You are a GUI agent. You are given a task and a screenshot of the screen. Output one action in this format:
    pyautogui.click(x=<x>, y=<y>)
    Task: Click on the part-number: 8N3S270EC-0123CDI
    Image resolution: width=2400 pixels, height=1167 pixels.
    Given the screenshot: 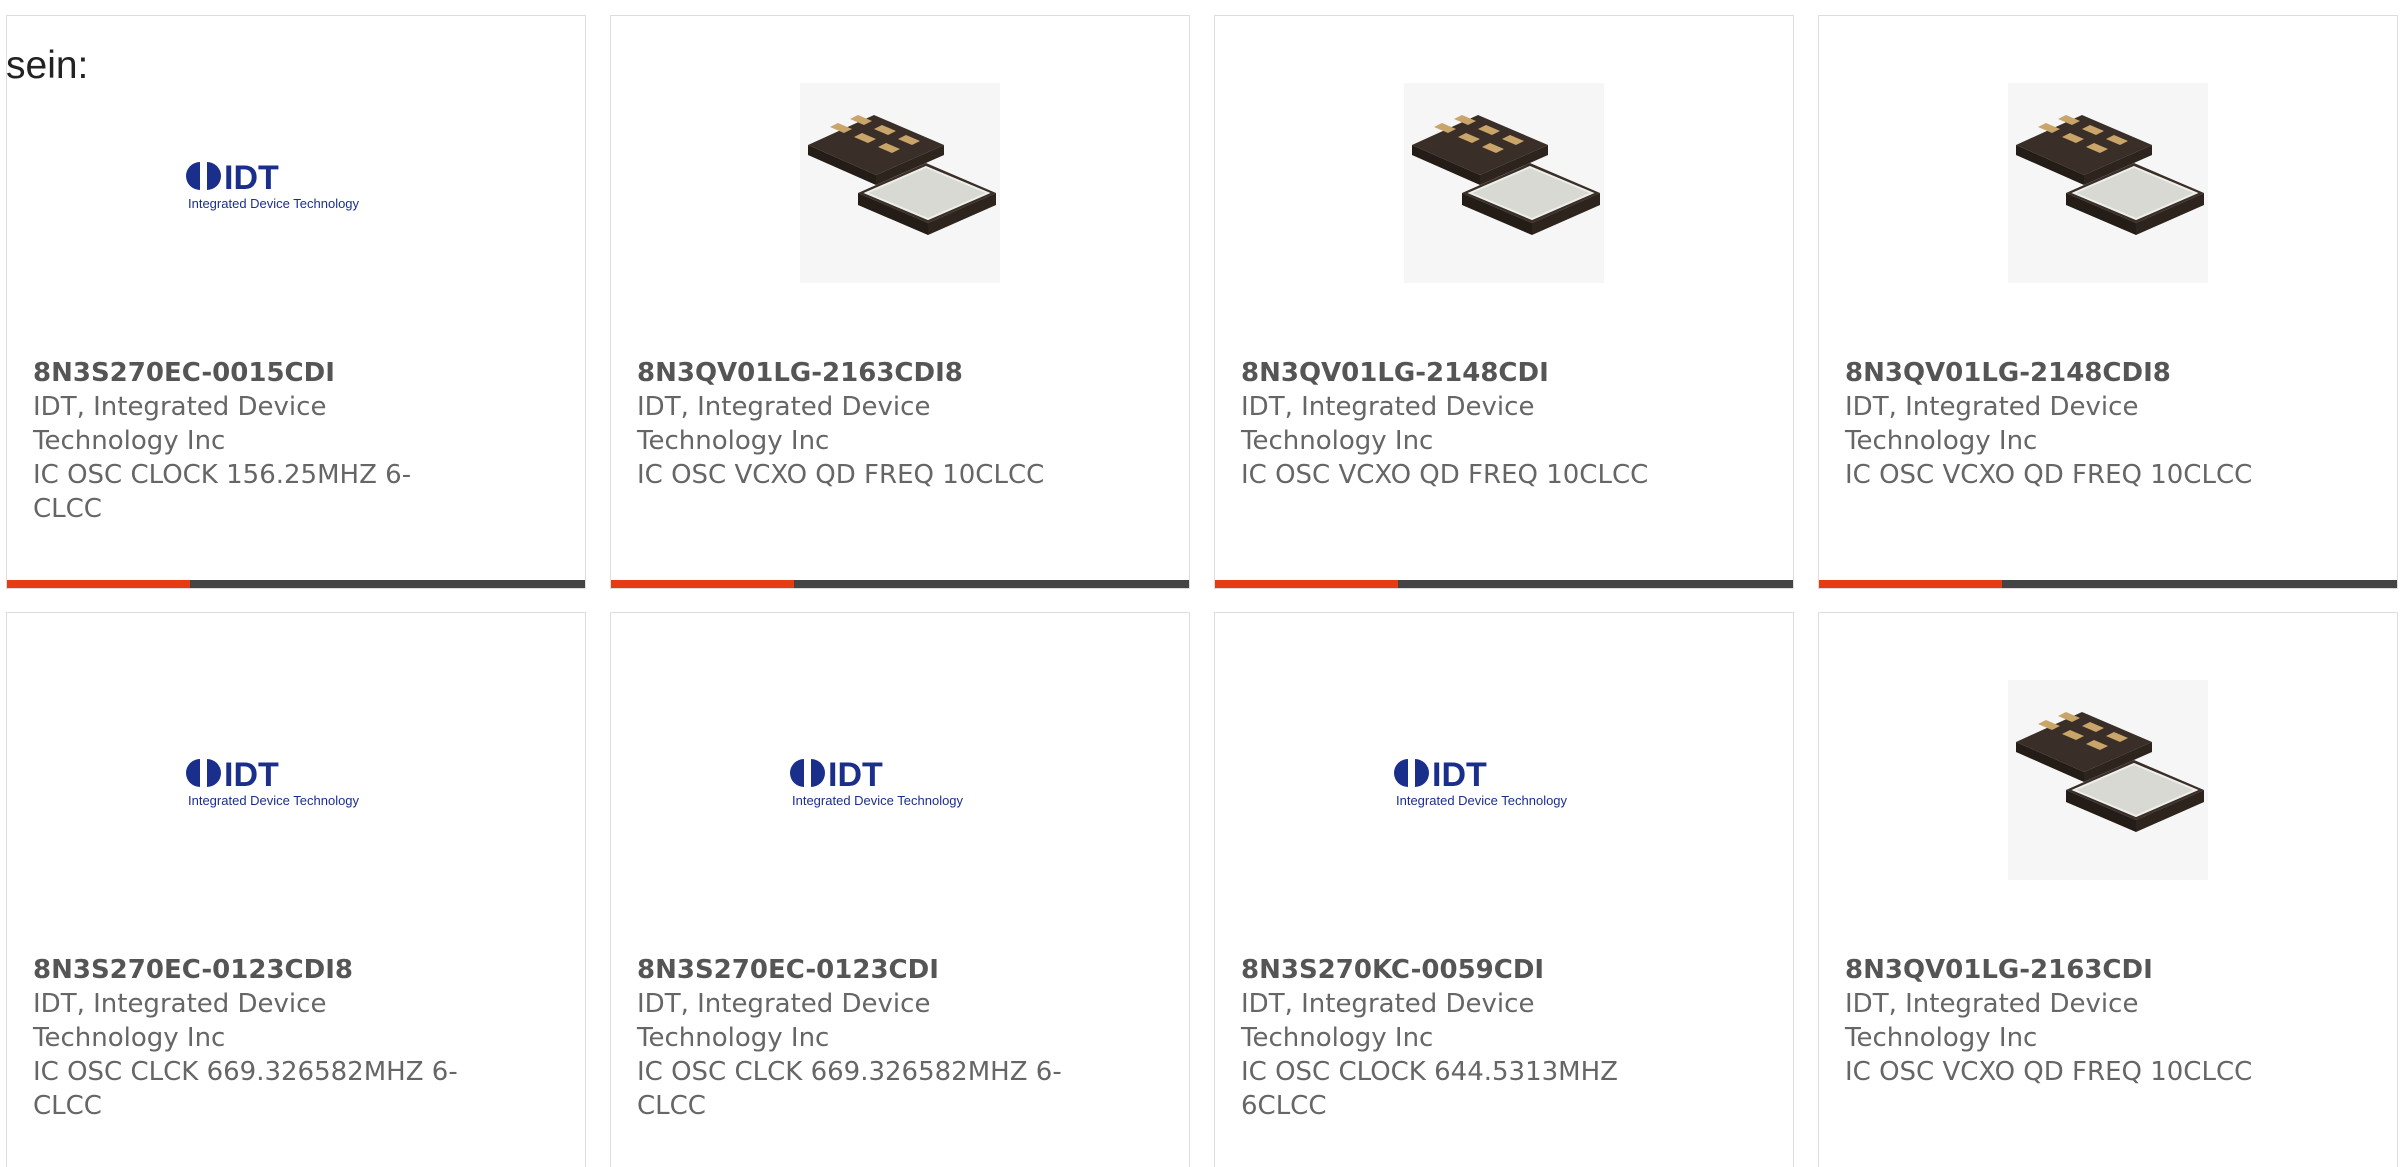 What is the action you would take?
    pyautogui.click(x=852, y=970)
    